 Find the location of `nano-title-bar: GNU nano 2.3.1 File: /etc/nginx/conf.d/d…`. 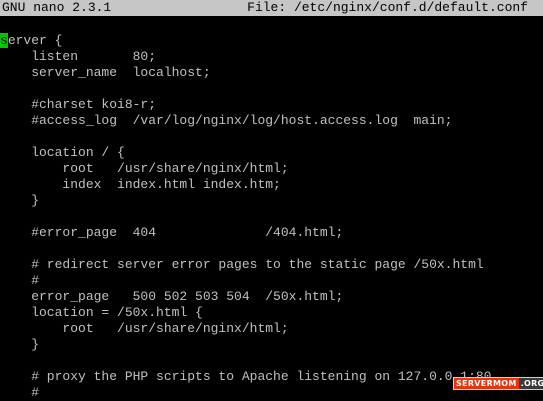

nano-title-bar: GNU nano 2.3.1 File: /etc/nginx/conf.d/d… is located at coordinates (271, 8).